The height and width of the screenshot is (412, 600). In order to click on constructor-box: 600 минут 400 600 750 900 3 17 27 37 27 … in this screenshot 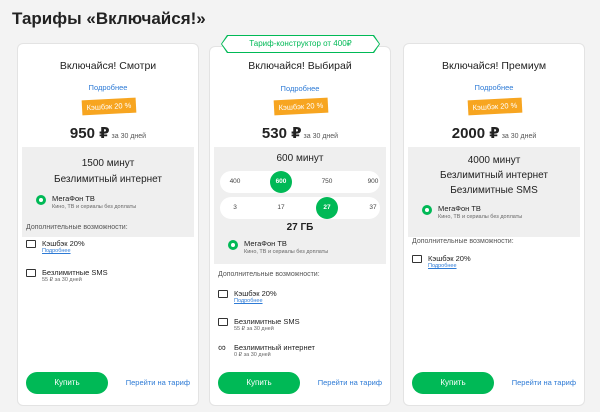, I will do `click(300, 205)`.